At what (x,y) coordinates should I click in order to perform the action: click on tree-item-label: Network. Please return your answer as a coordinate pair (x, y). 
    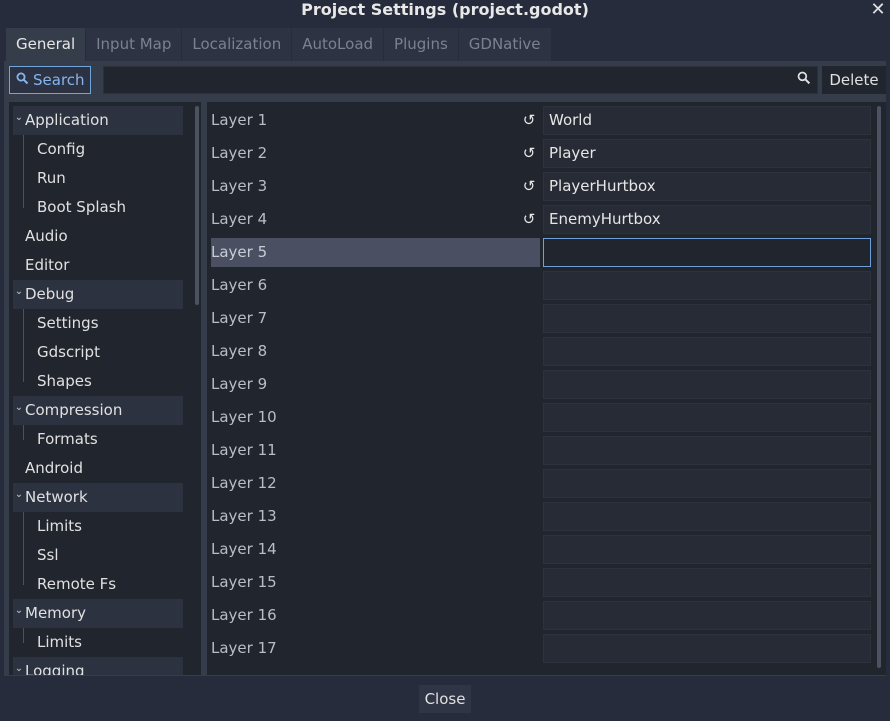
    Looking at the image, I should click on (56, 497).